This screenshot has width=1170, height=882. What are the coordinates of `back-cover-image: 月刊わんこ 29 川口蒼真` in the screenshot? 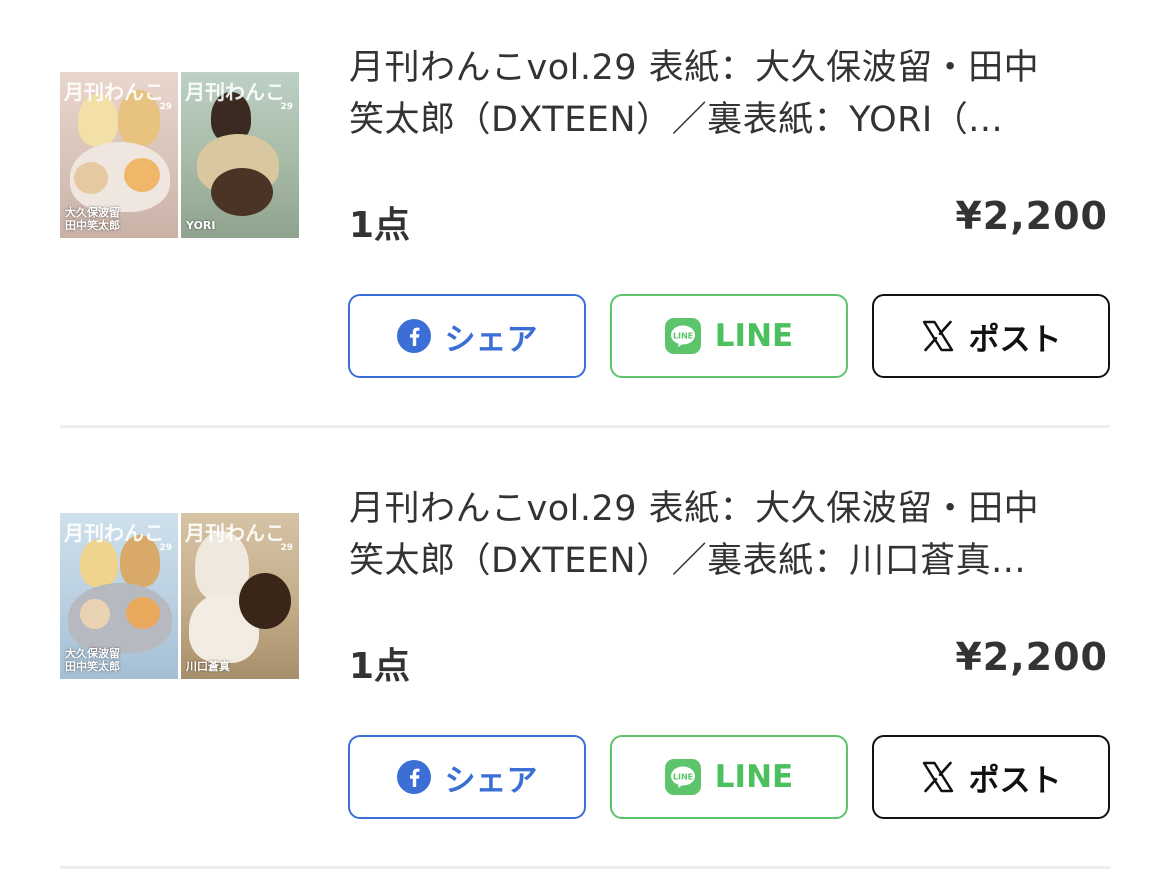 It's located at (240, 596).